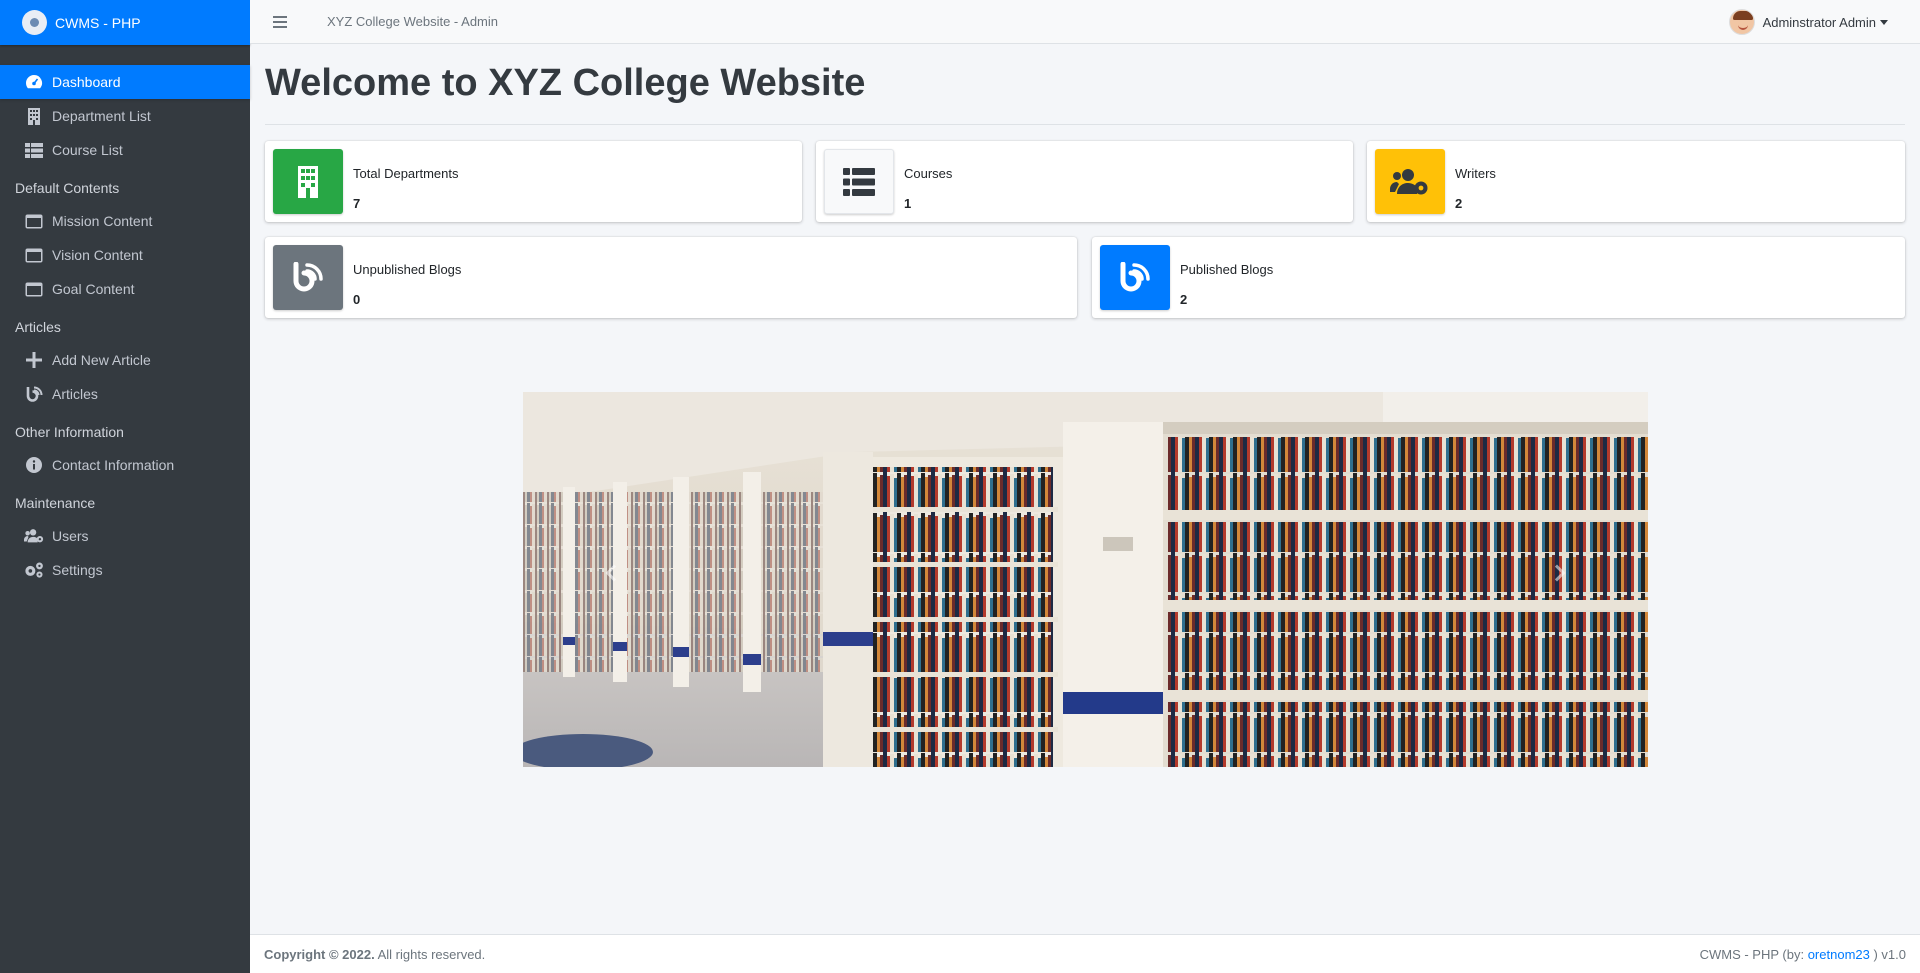 The width and height of the screenshot is (1920, 973). I want to click on brand-name: CWMS - PHP, so click(98, 22).